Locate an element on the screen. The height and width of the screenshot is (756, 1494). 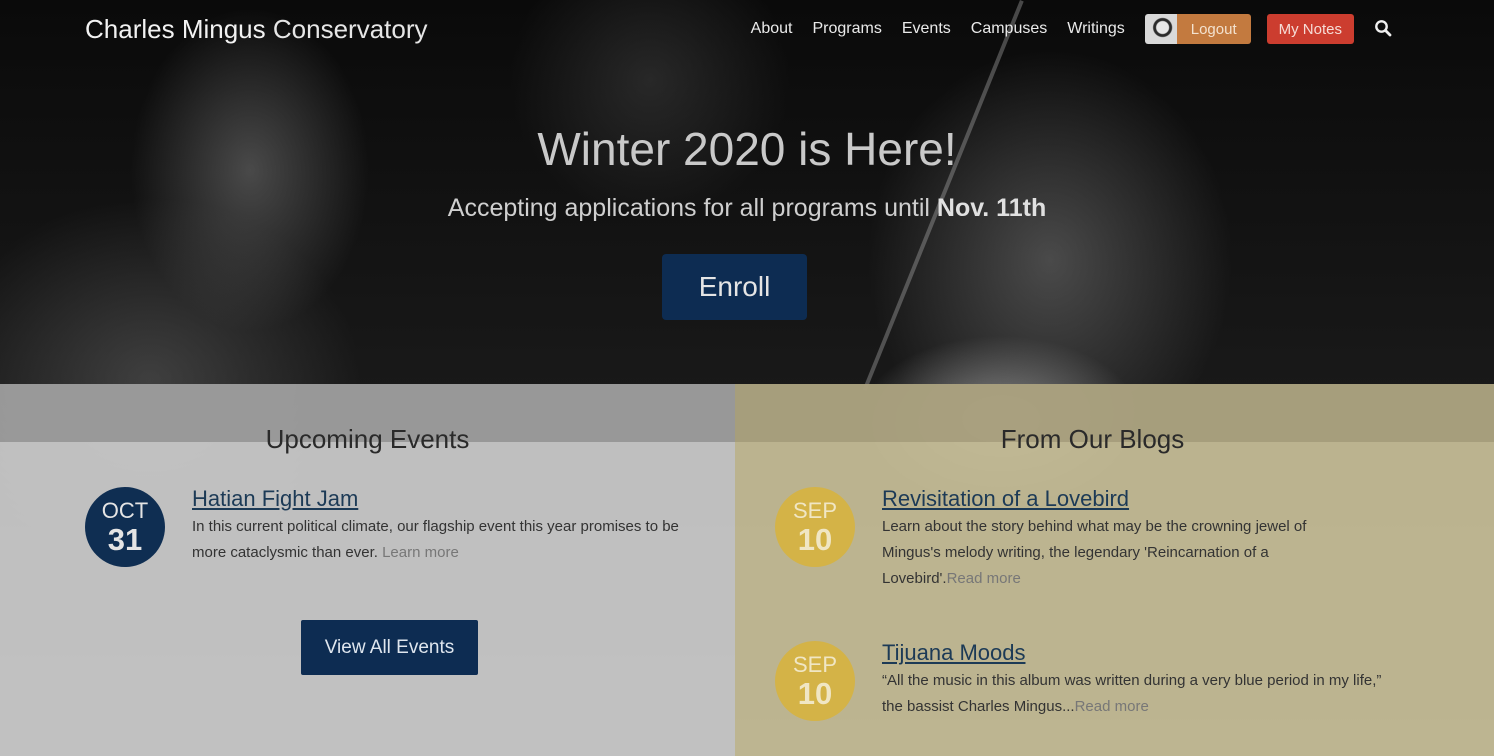
avatar is located at coordinates (1160, 29).